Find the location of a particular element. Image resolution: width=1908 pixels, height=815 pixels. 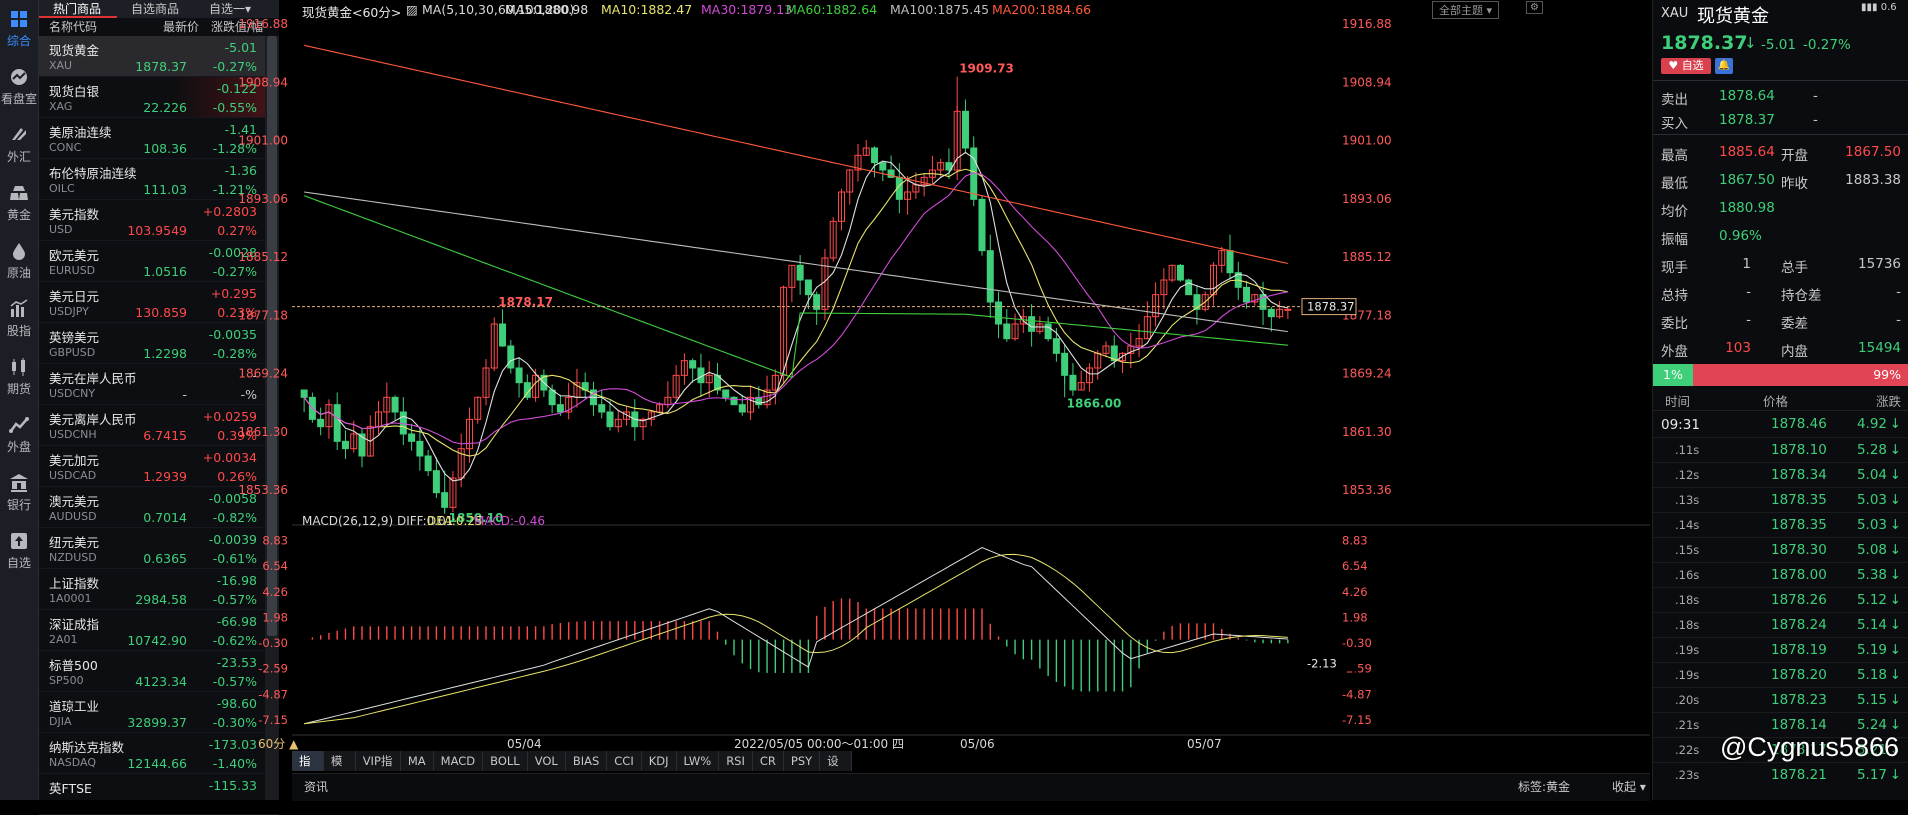

list-item: 道琼工业 DJIA -98.60 32899.37 -0.30% is located at coordinates (159, 712).